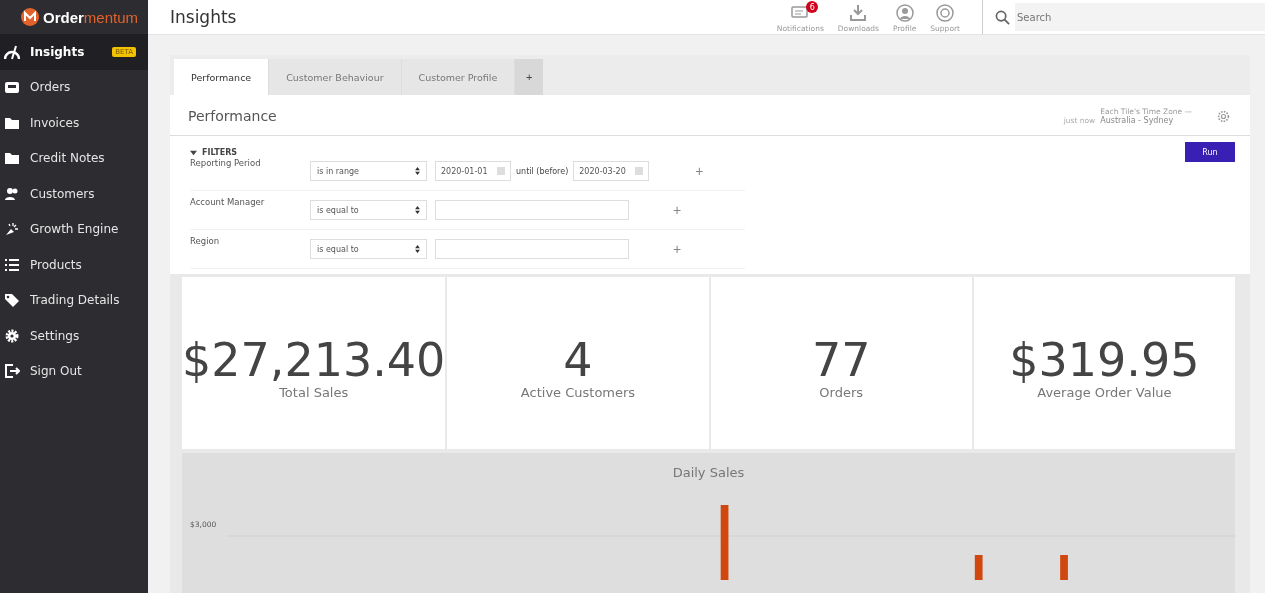  I want to click on sidebar-item: Growth Engine, so click(74, 229).